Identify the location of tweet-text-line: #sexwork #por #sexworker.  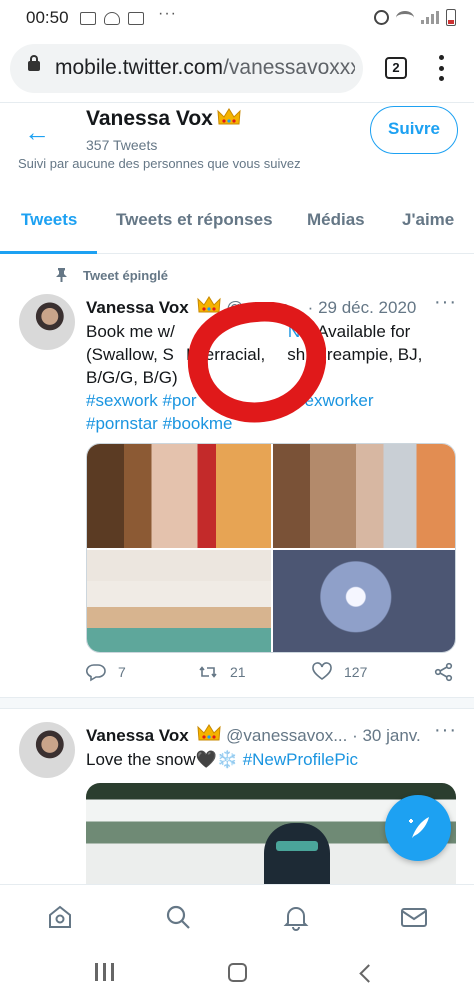
(272, 400).